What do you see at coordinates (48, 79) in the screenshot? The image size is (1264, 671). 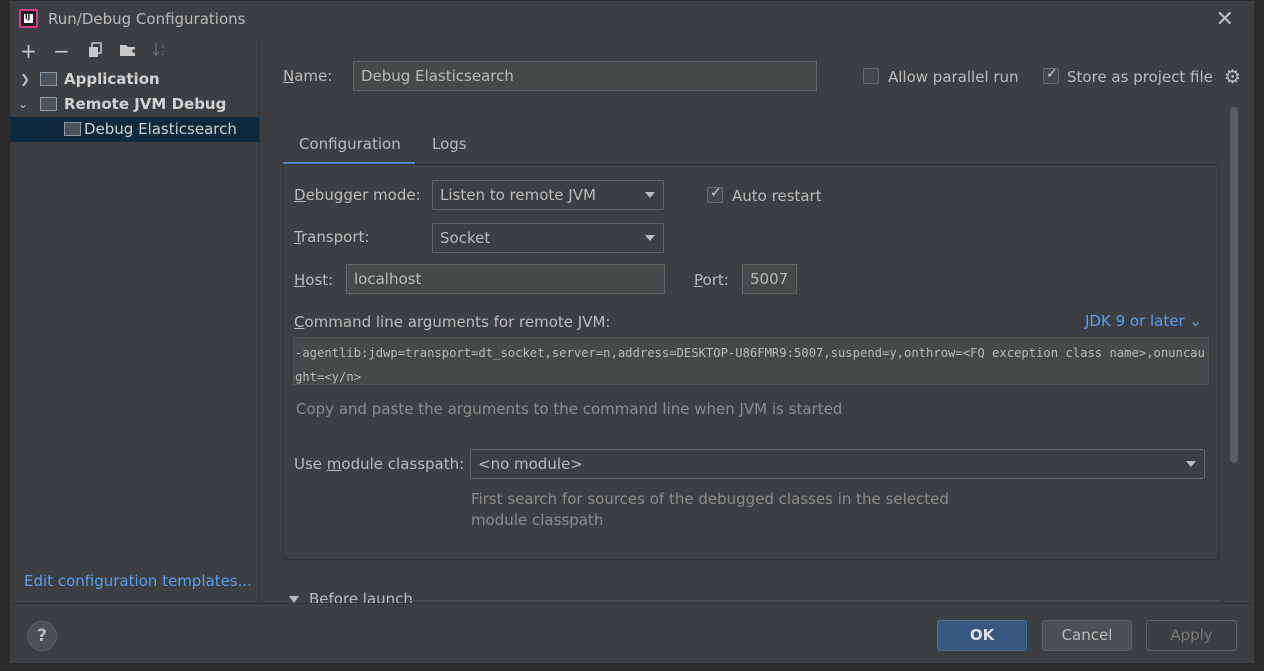 I see `application-icon` at bounding box center [48, 79].